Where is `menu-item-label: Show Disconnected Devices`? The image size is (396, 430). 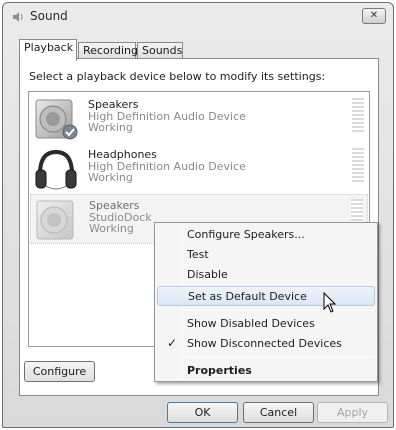 menu-item-label: Show Disconnected Devices is located at coordinates (264, 343).